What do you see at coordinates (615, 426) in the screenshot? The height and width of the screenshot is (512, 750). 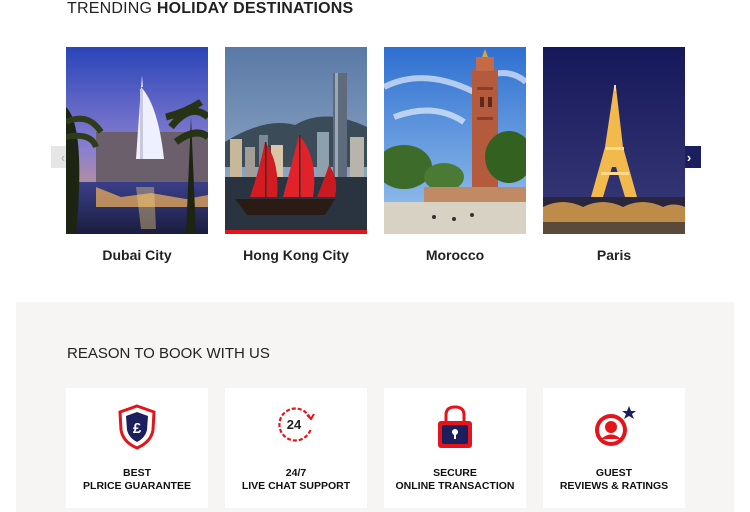 I see `guest-rating-icon` at bounding box center [615, 426].